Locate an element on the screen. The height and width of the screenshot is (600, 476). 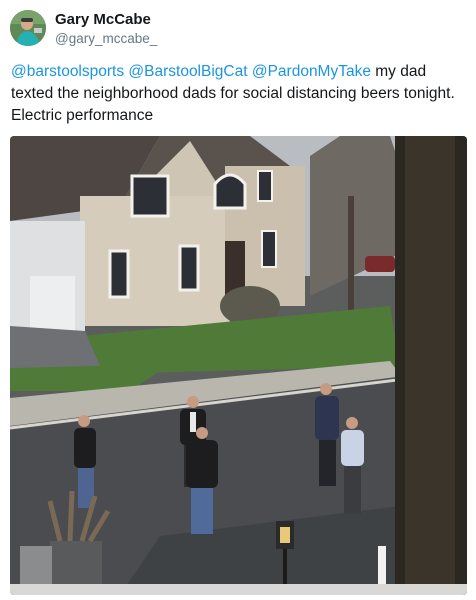
profile-photo-icon is located at coordinates (28, 28).